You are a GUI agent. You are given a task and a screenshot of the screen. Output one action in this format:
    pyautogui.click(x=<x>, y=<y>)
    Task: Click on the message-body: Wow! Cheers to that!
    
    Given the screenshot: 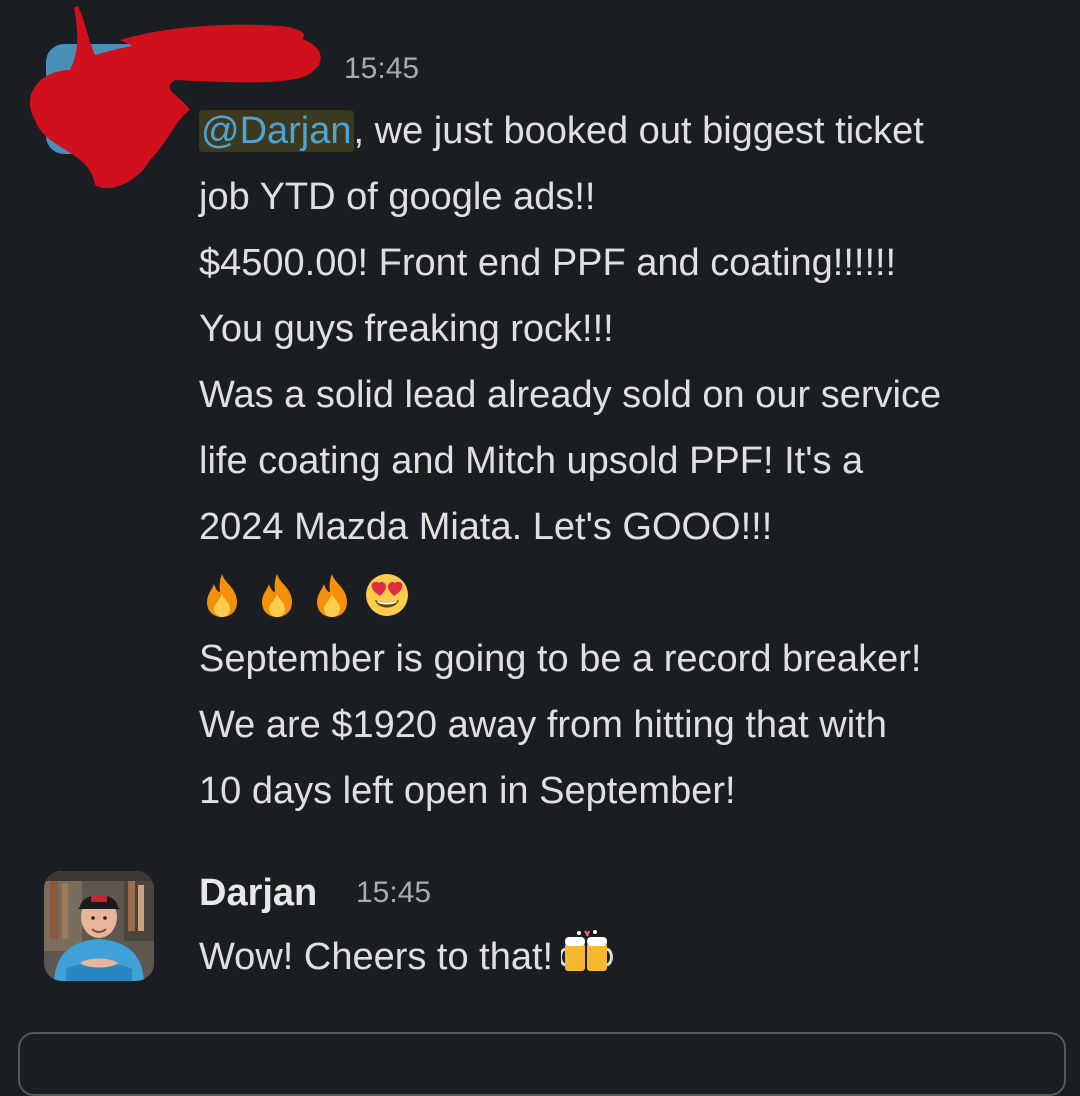 What is the action you would take?
    pyautogui.click(x=629, y=957)
    